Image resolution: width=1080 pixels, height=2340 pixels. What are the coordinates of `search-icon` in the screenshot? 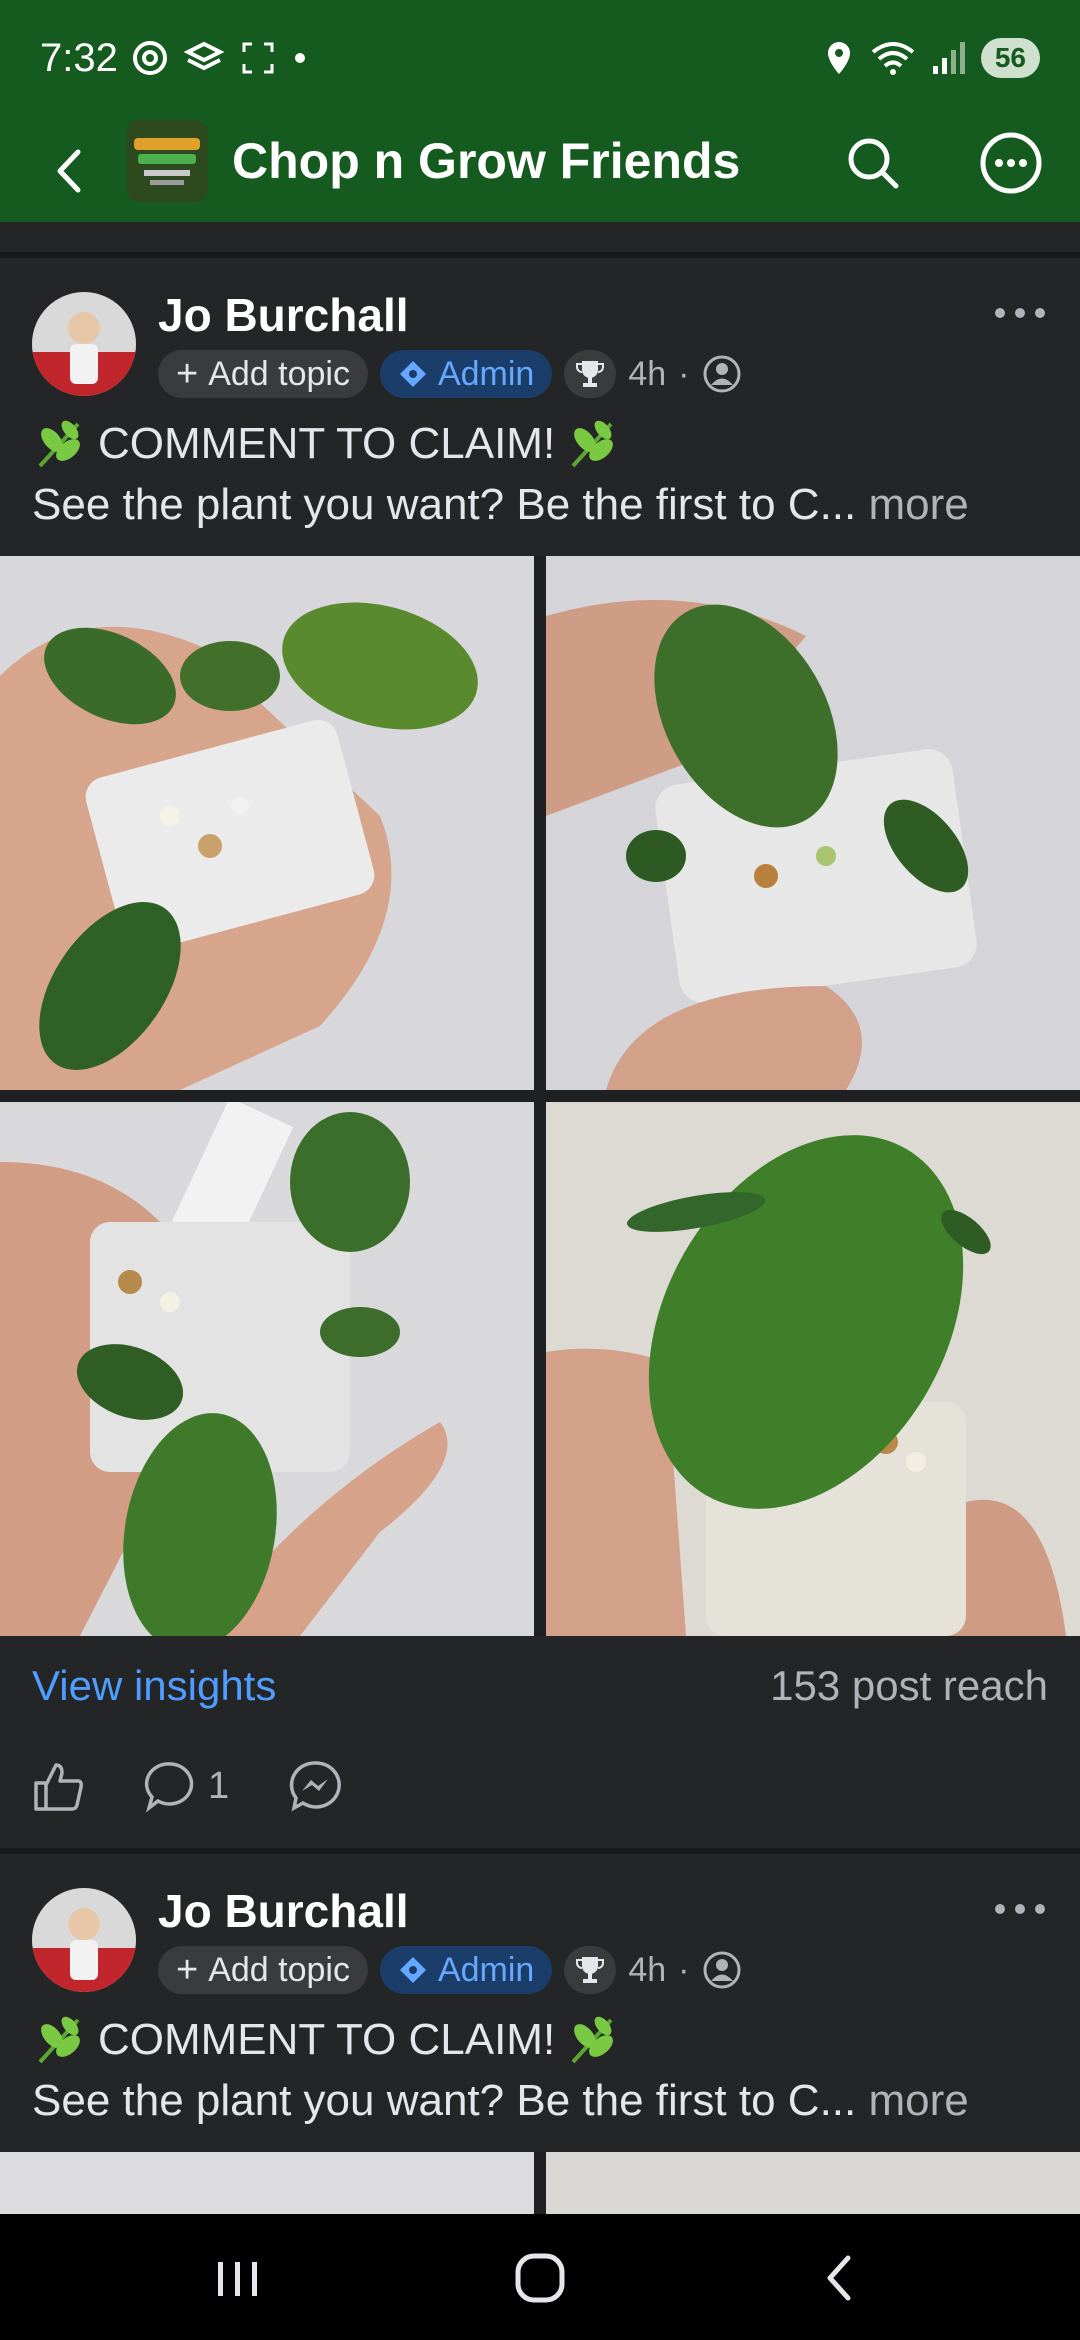 It's located at (873, 163).